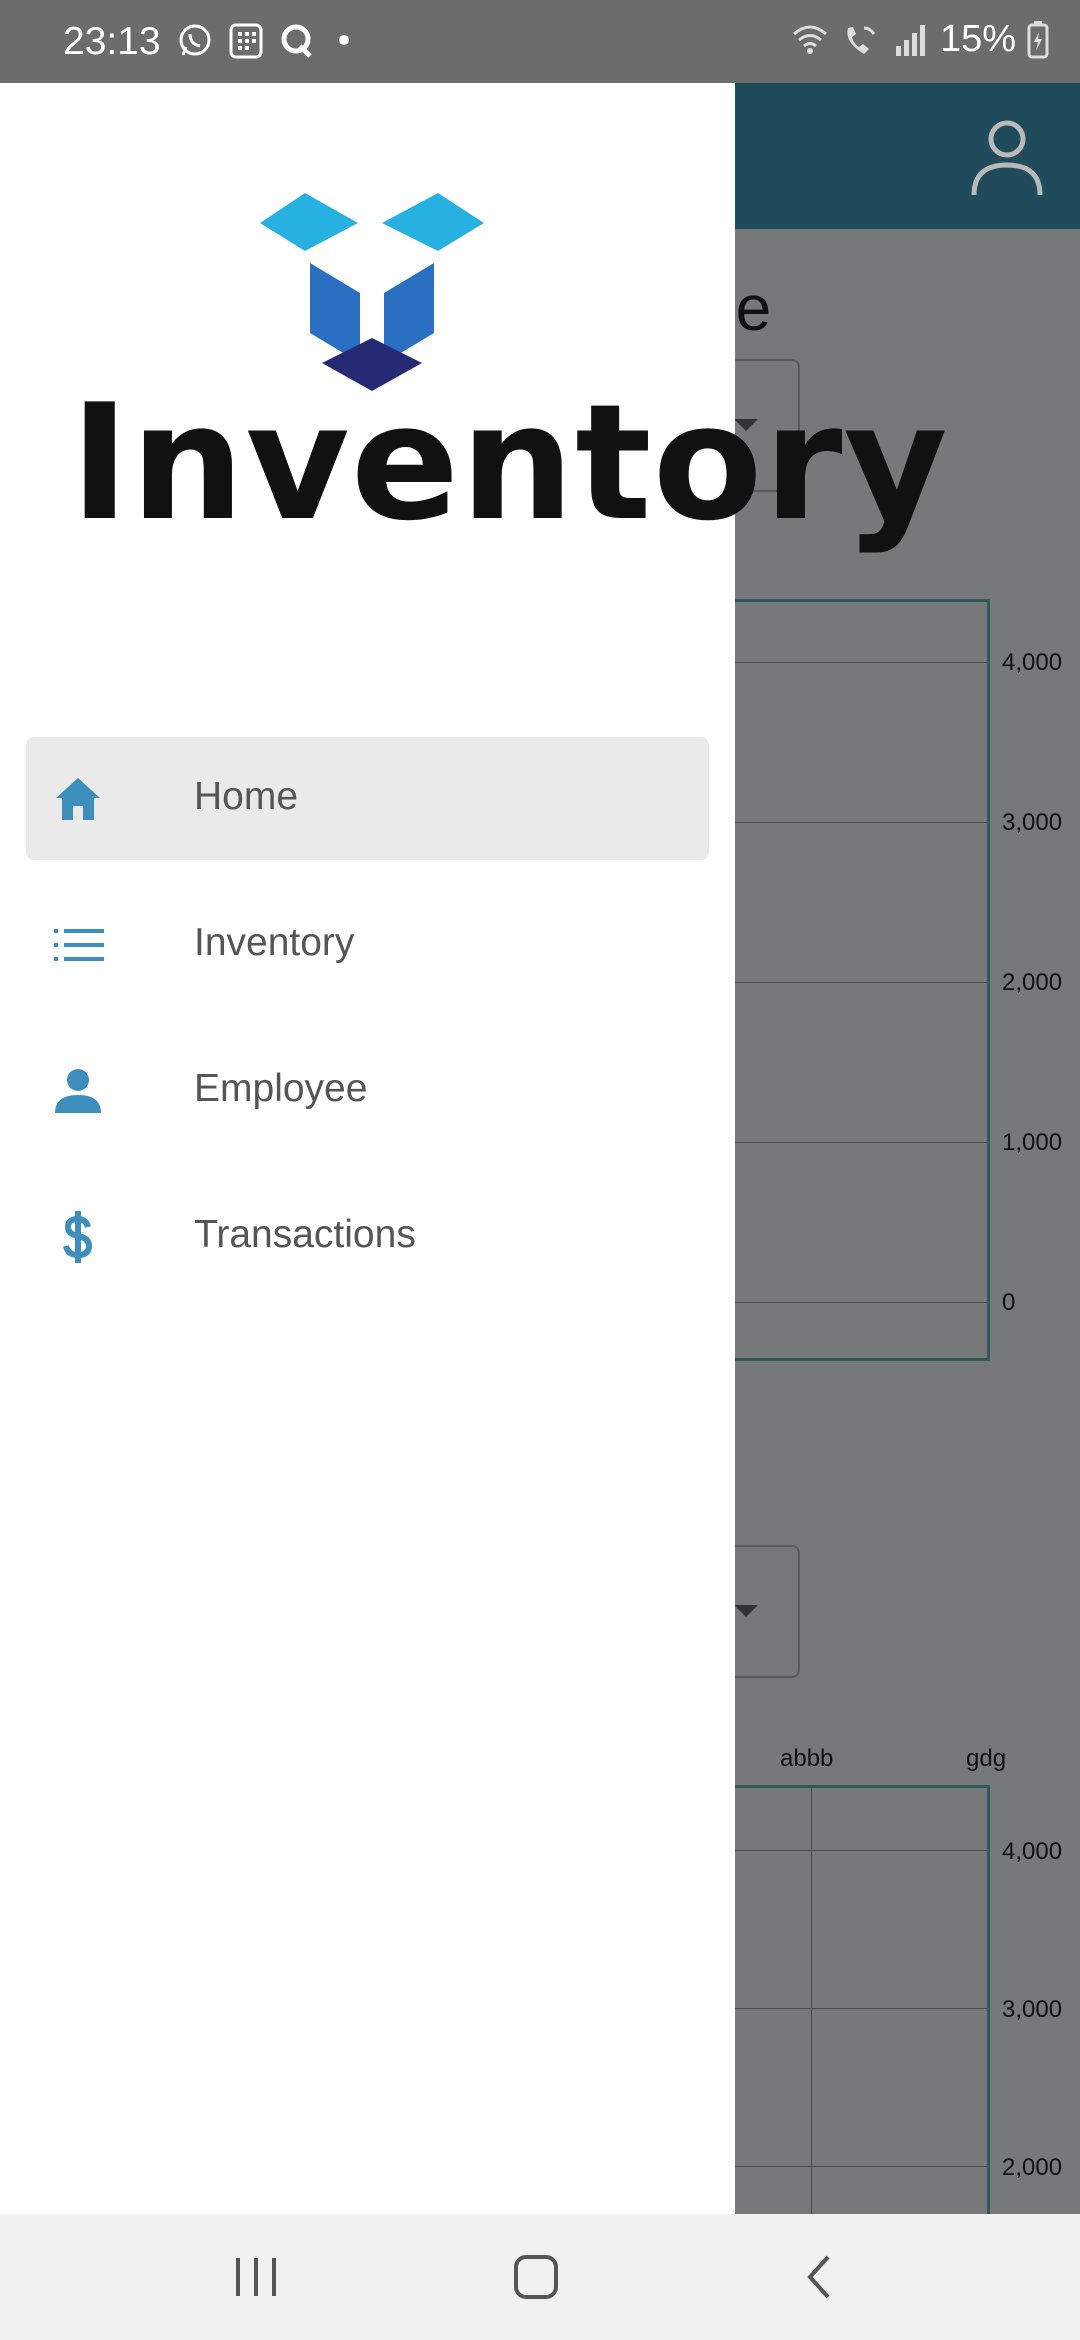 The height and width of the screenshot is (2340, 1080). Describe the element at coordinates (861, 40) in the screenshot. I see `wifi-call-icon` at that location.